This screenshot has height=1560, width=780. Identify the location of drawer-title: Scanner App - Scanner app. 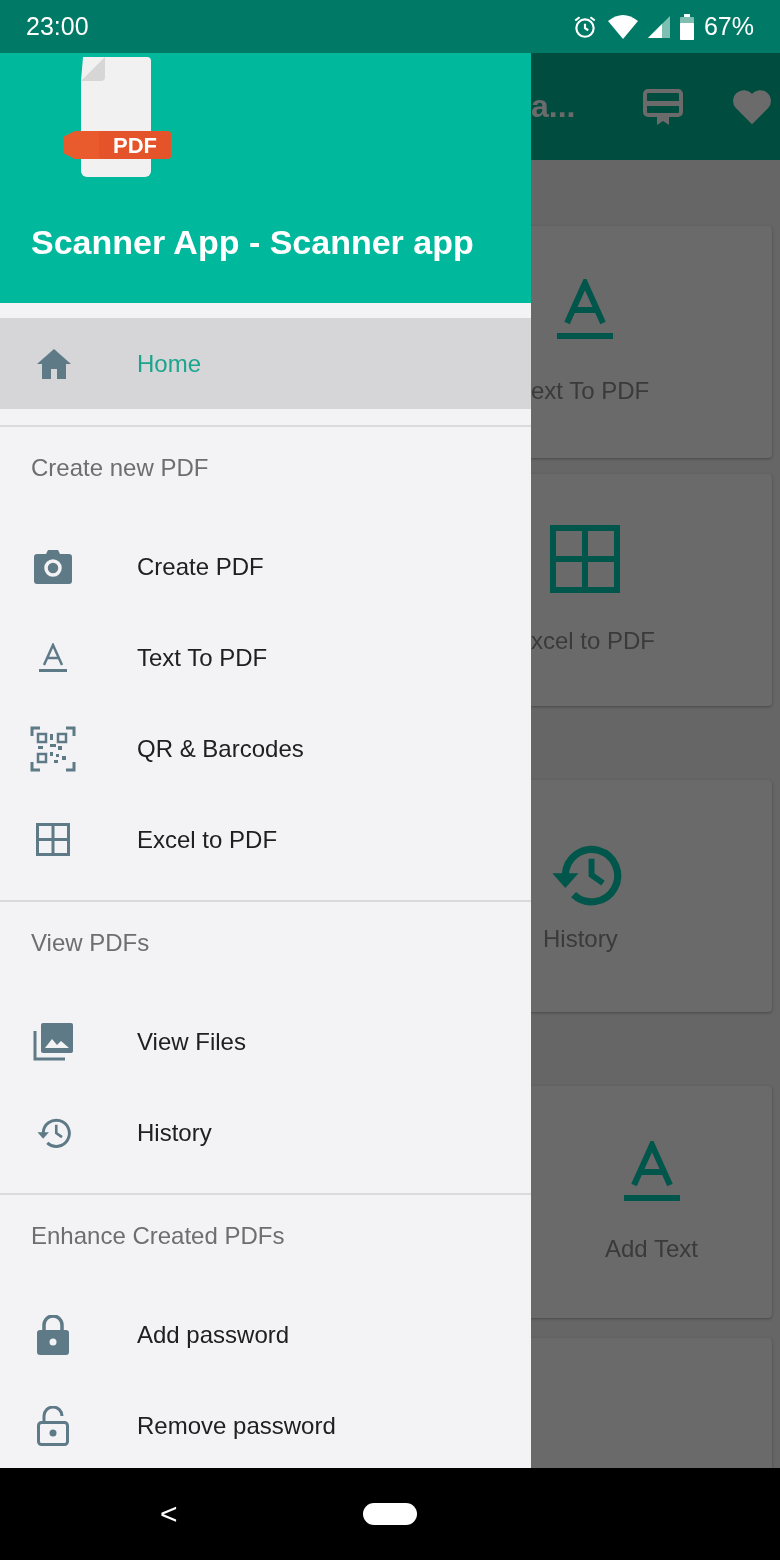
(253, 242).